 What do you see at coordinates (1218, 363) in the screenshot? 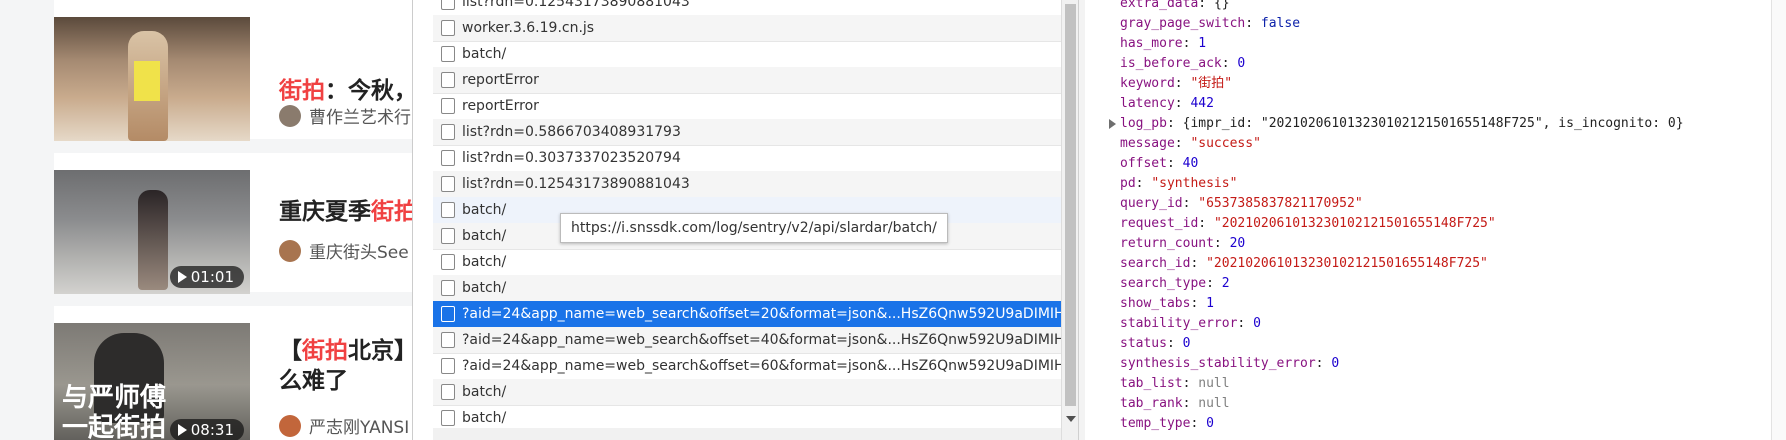
I see `json-key: synthesis_stability_error` at bounding box center [1218, 363].